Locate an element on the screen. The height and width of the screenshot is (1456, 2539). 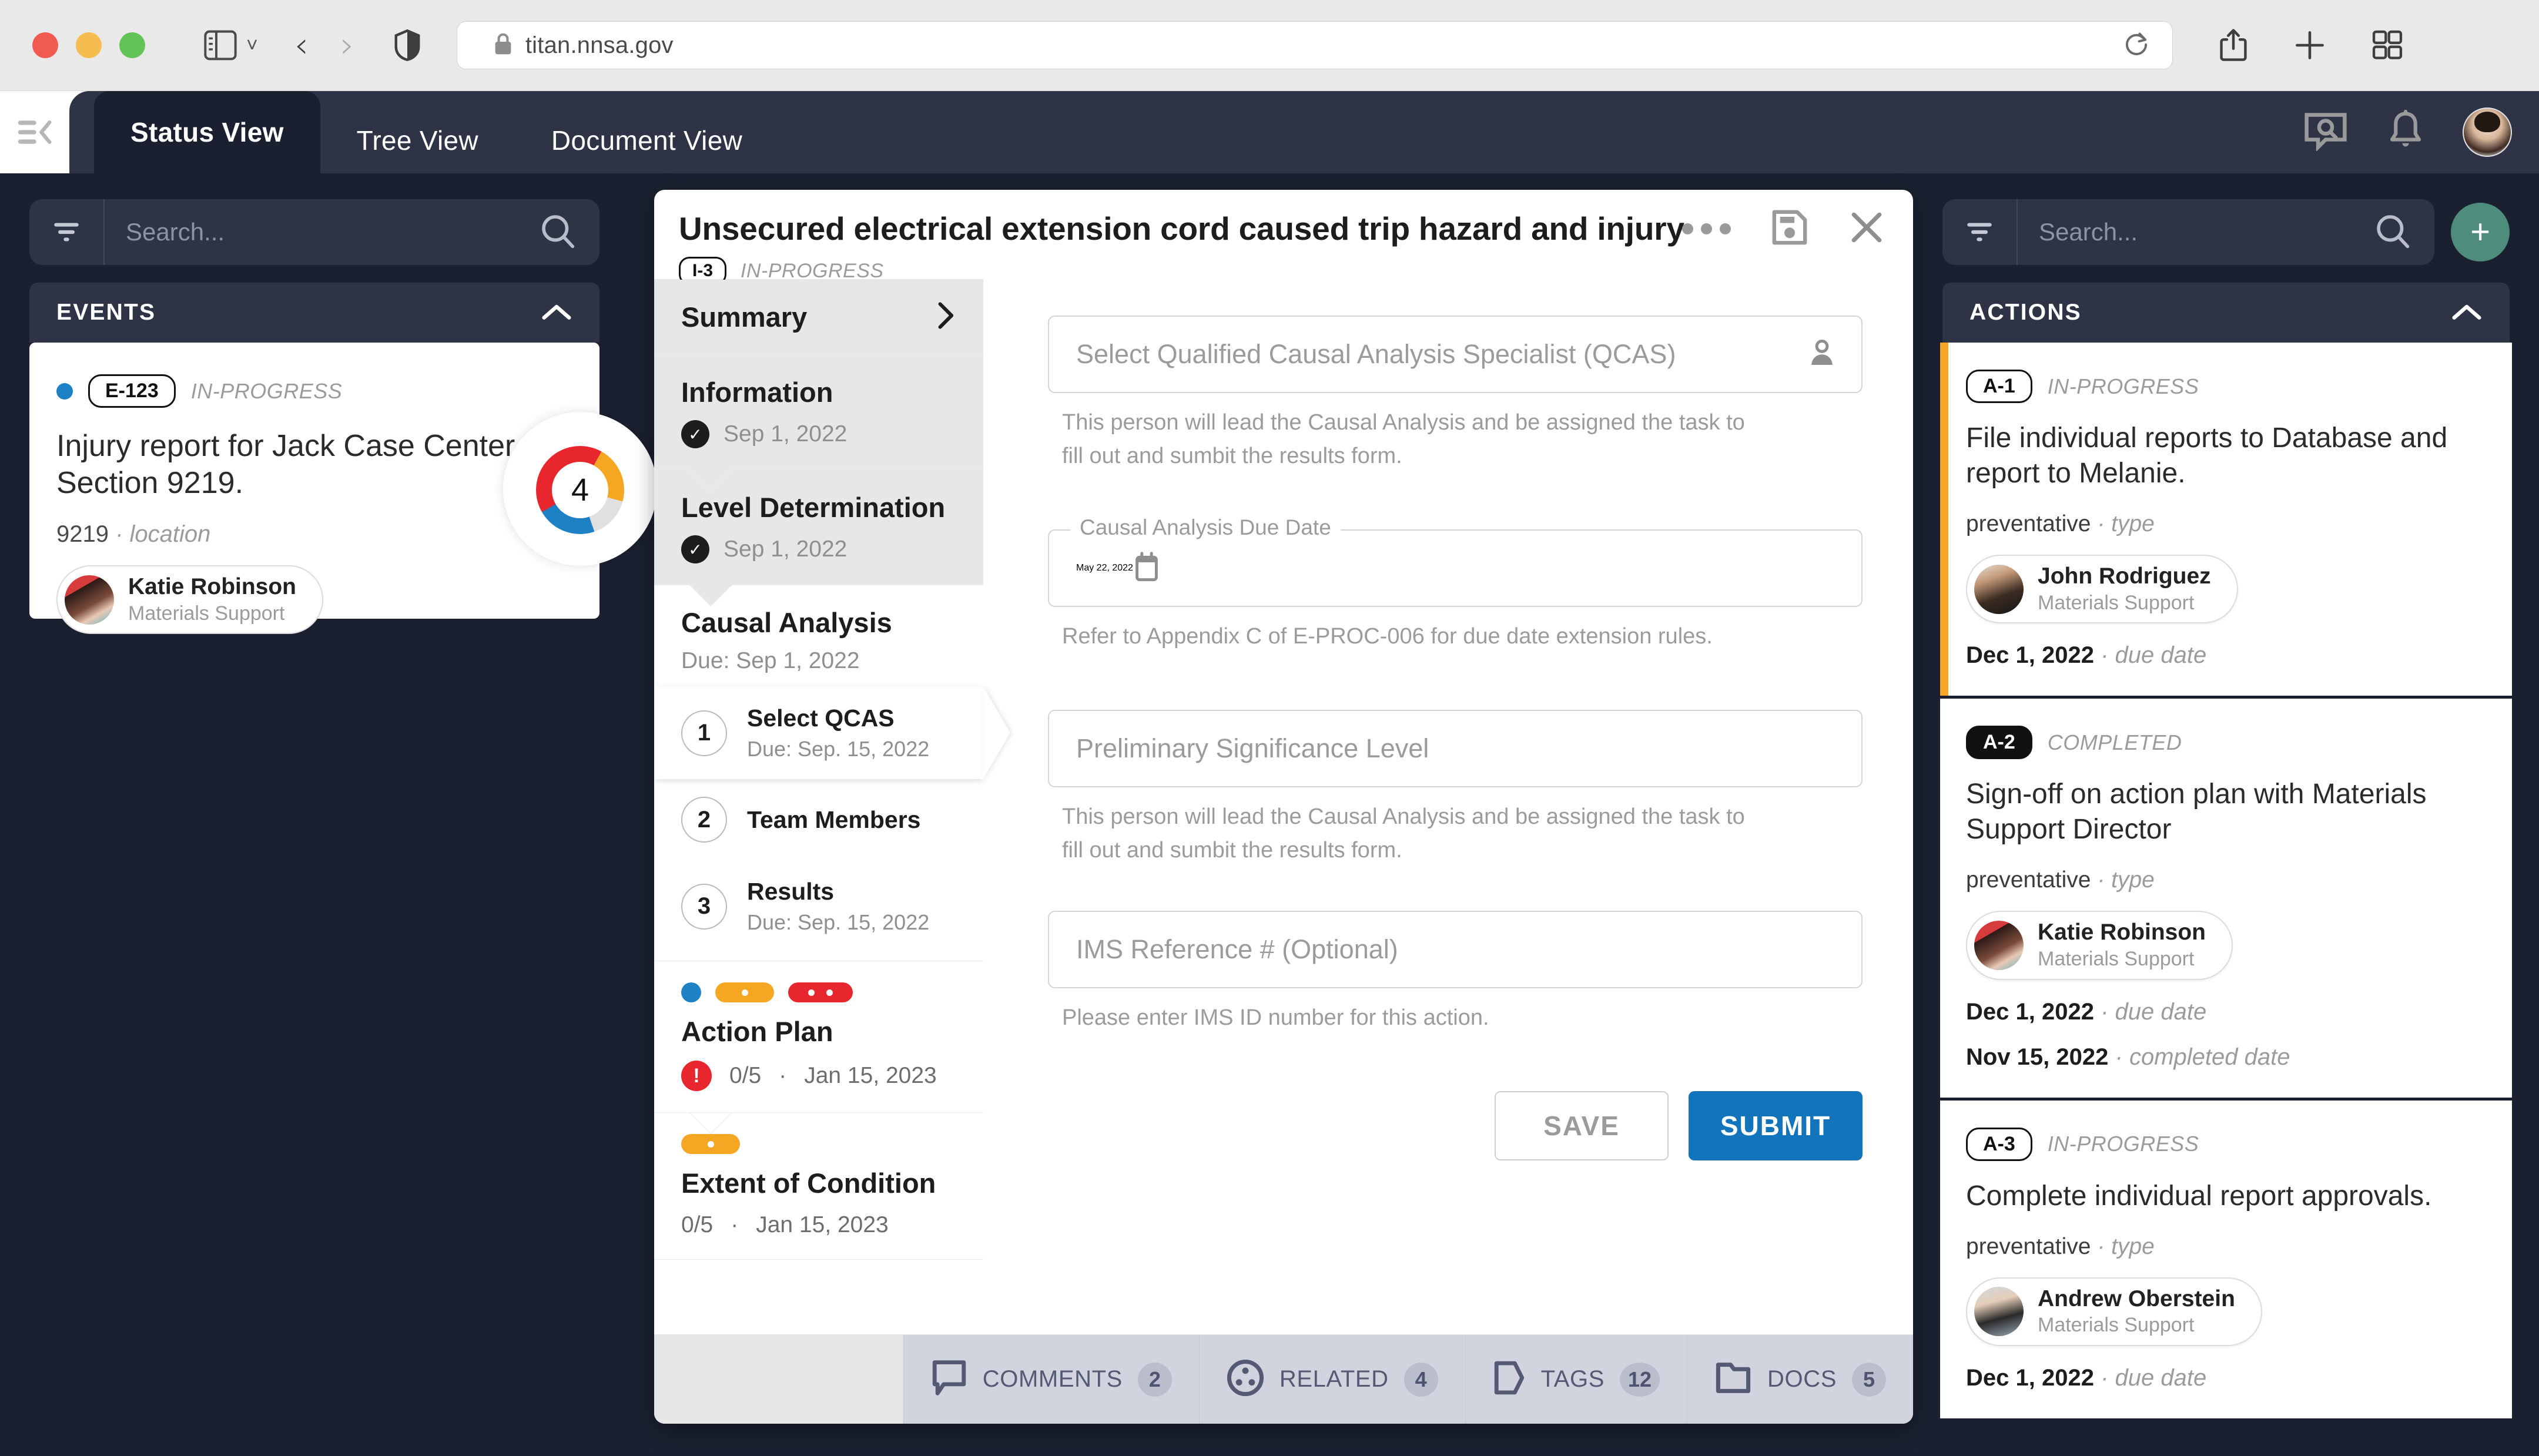
footer-tabs: COMMENTS 2 RELATED 4 TAGS 12 DOCS 5 is located at coordinates (1408, 1380).